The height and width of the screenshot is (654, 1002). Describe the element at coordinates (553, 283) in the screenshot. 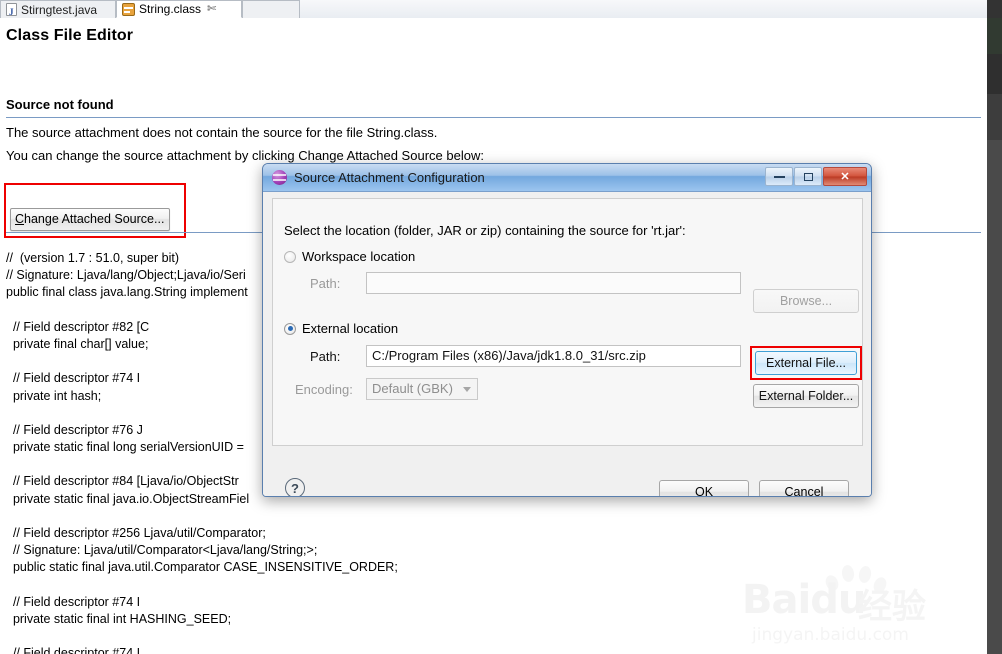

I see `workspace-path-input` at that location.